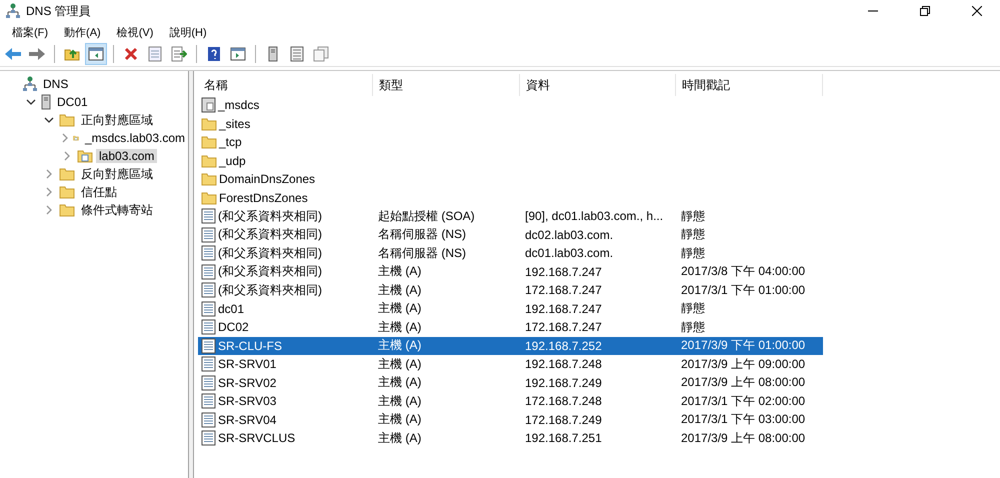 The image size is (1000, 478). I want to click on close-icon, so click(977, 11).